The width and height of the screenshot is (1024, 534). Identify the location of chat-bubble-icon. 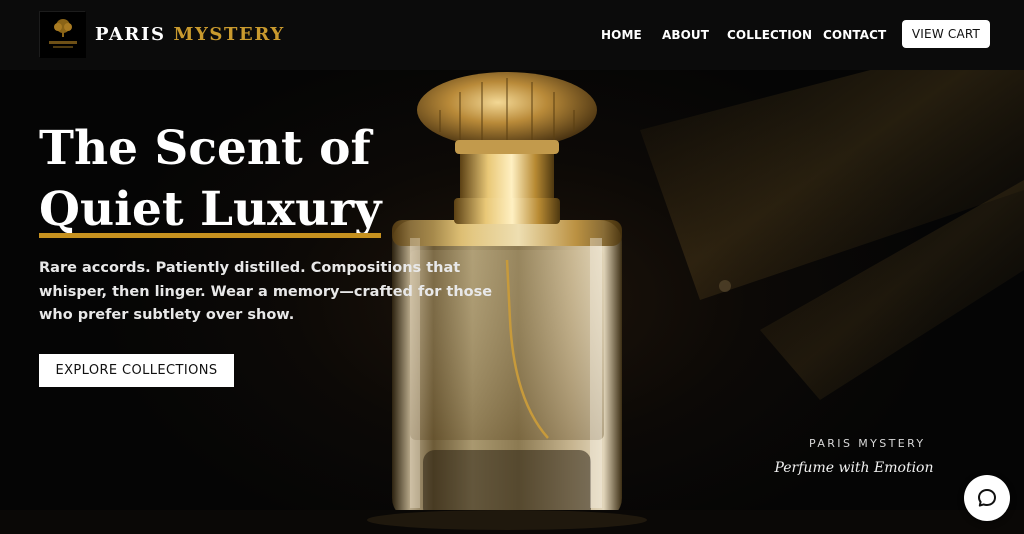
(987, 498).